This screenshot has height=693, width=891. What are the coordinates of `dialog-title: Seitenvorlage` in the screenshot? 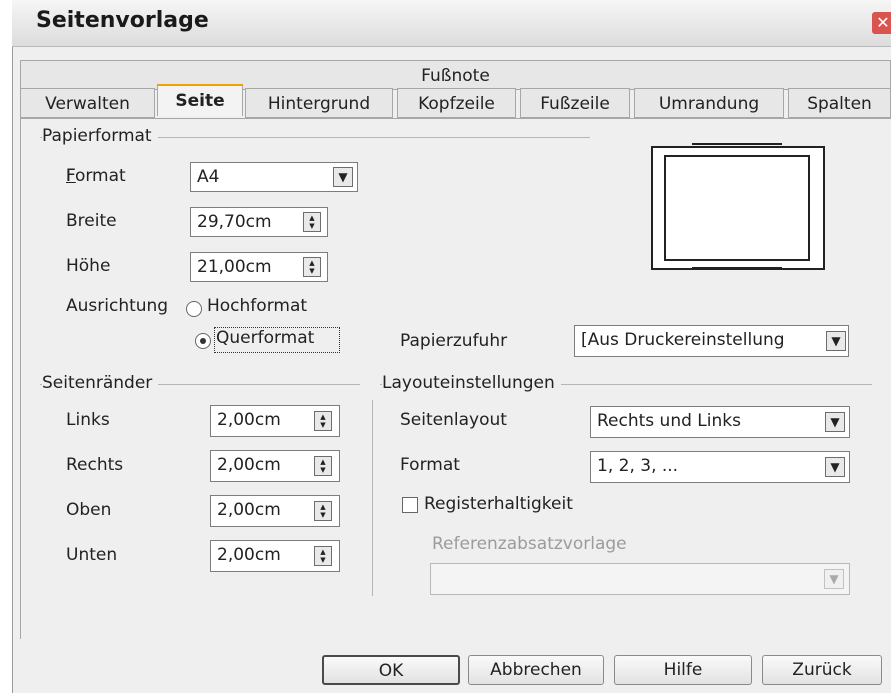 It's located at (122, 20).